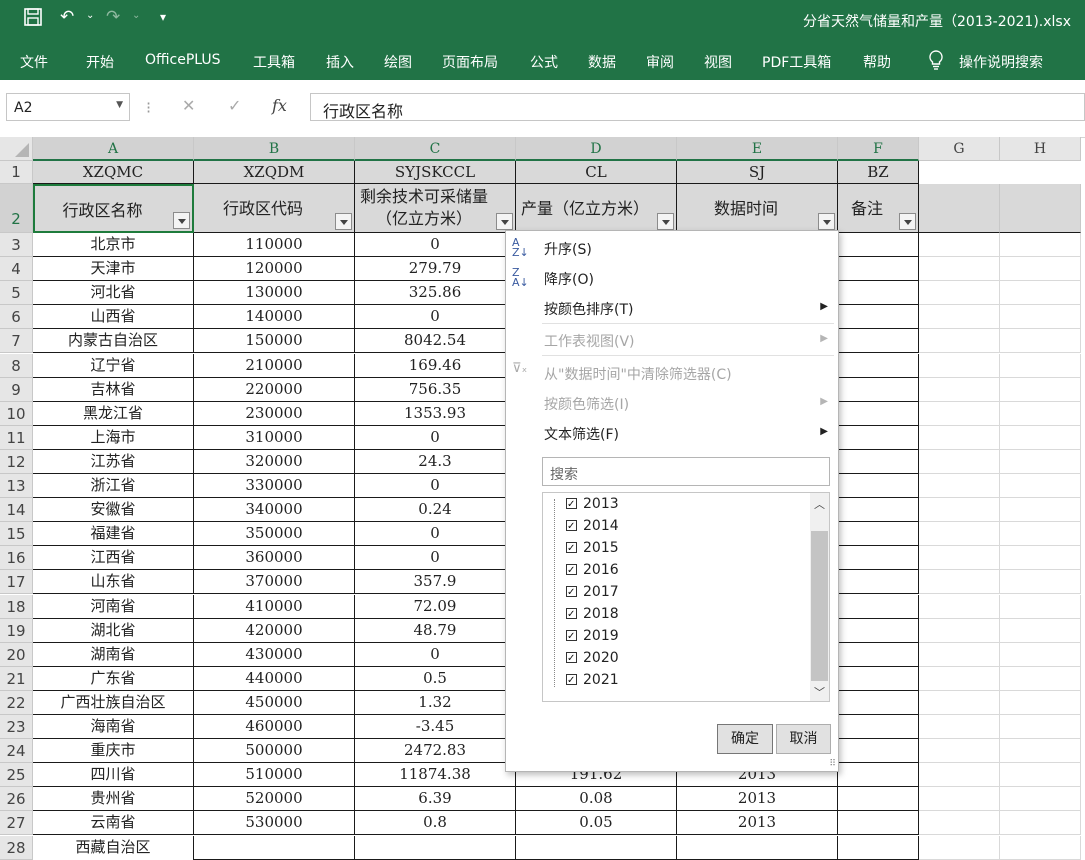 Image resolution: width=1085 pixels, height=860 pixels. What do you see at coordinates (234, 105) in the screenshot?
I see `enter-icon: ✓` at bounding box center [234, 105].